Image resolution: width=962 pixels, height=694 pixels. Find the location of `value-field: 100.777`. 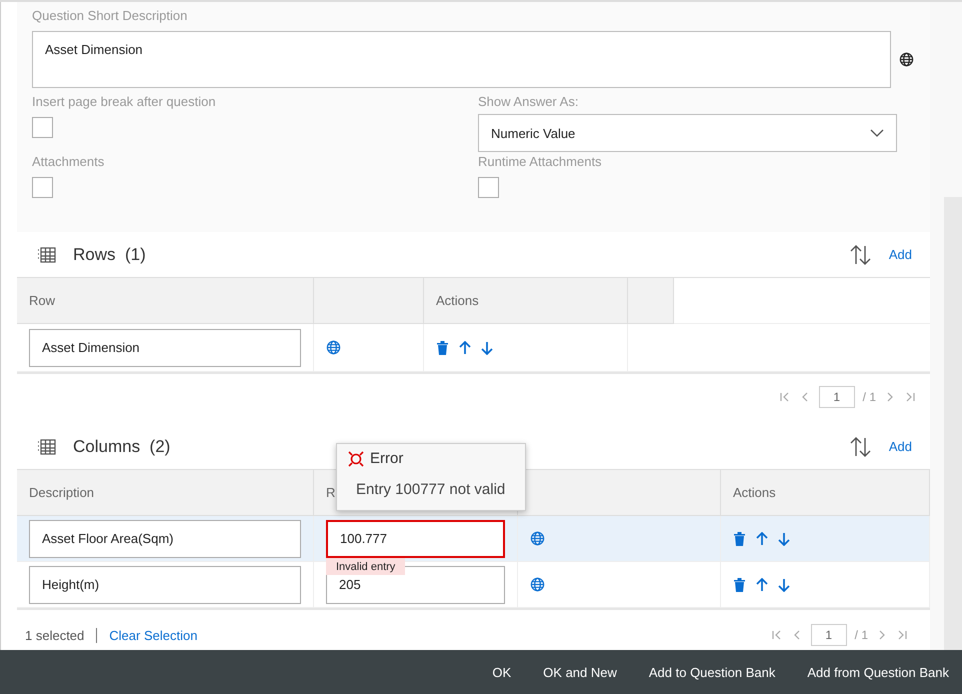

value-field: 100.777 is located at coordinates (415, 539).